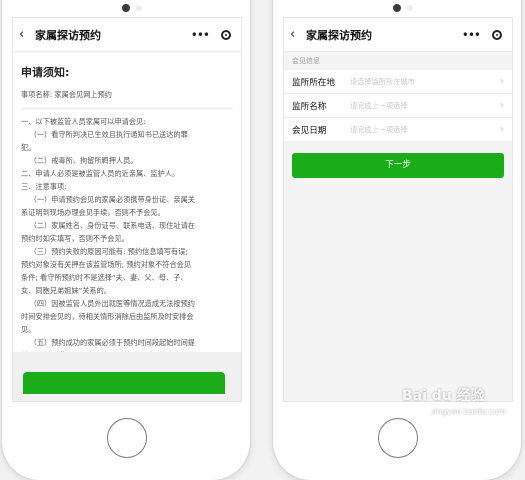 The image size is (525, 480). Describe the element at coordinates (107, 316) in the screenshot. I see `notice-line: 时间安排会见的，待相关情形消除后由监所及时安排会` at that location.